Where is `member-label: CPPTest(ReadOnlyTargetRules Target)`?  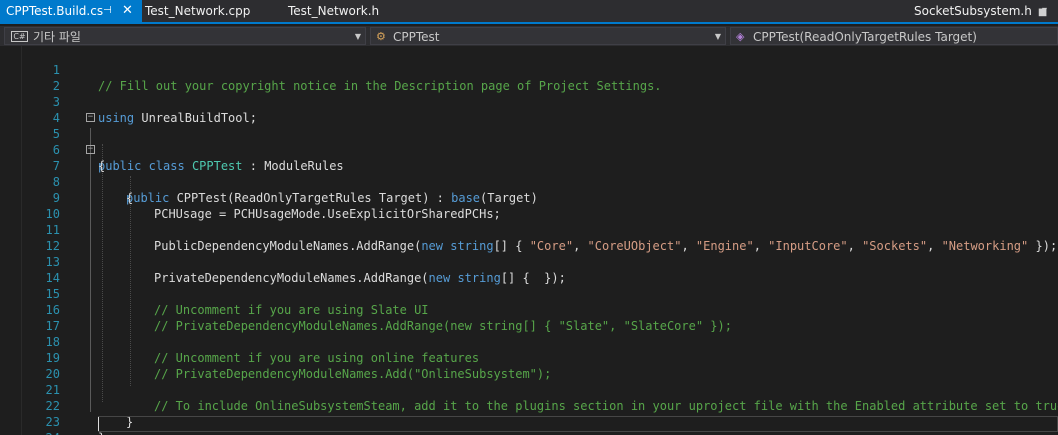 member-label: CPPTest(ReadOnlyTargetRules Target) is located at coordinates (865, 37).